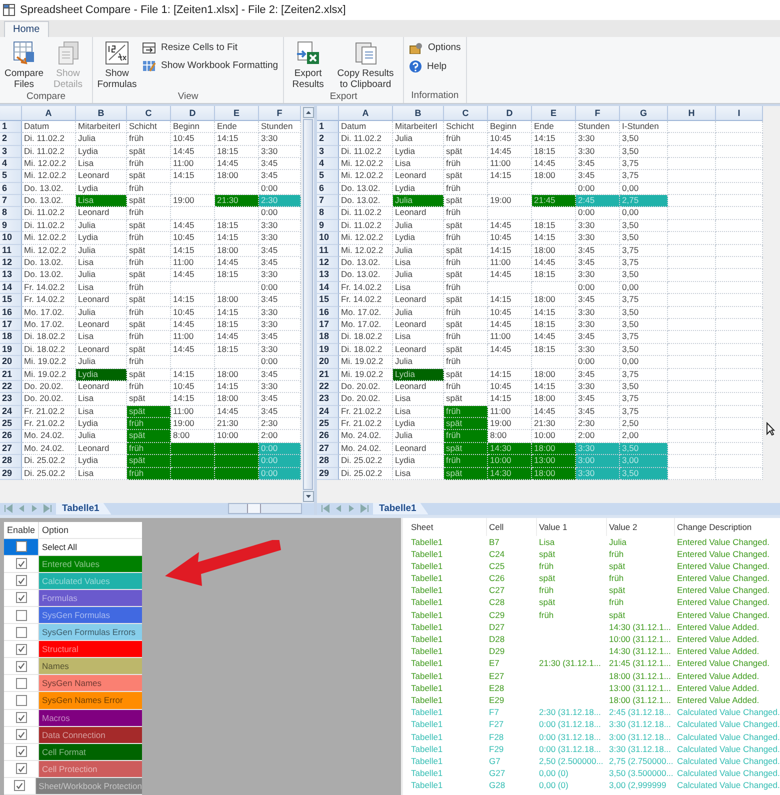  I want to click on ribbon-button: Copy Results to Clipboard, so click(365, 64).